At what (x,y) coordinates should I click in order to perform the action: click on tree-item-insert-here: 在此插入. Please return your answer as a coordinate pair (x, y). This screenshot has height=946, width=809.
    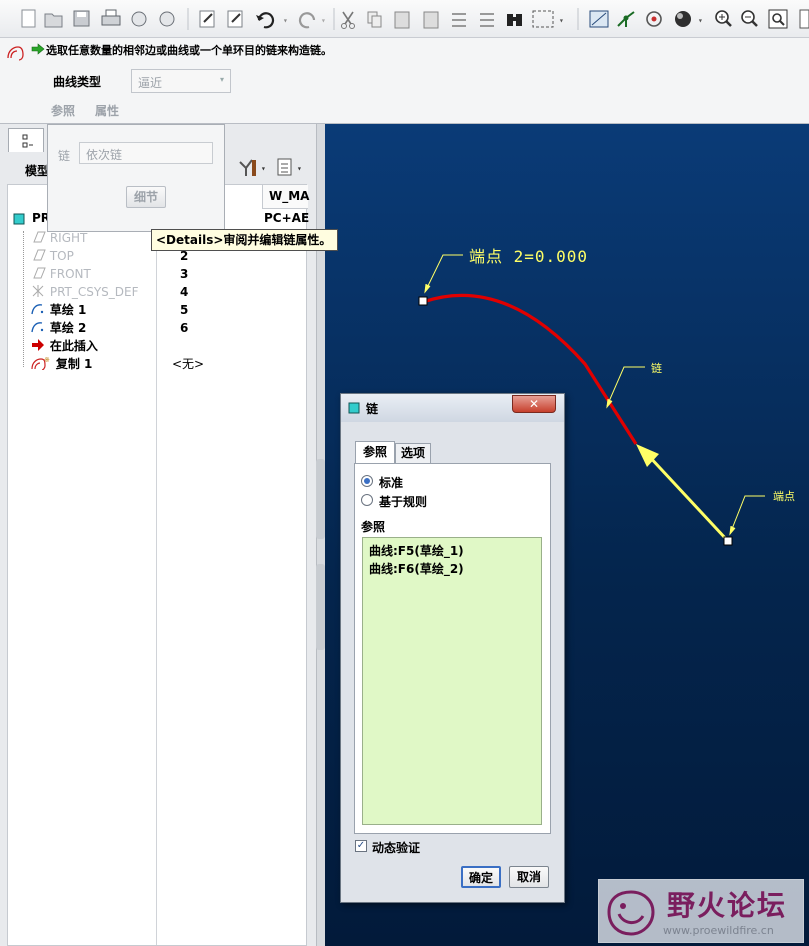
    Looking at the image, I should click on (64, 346).